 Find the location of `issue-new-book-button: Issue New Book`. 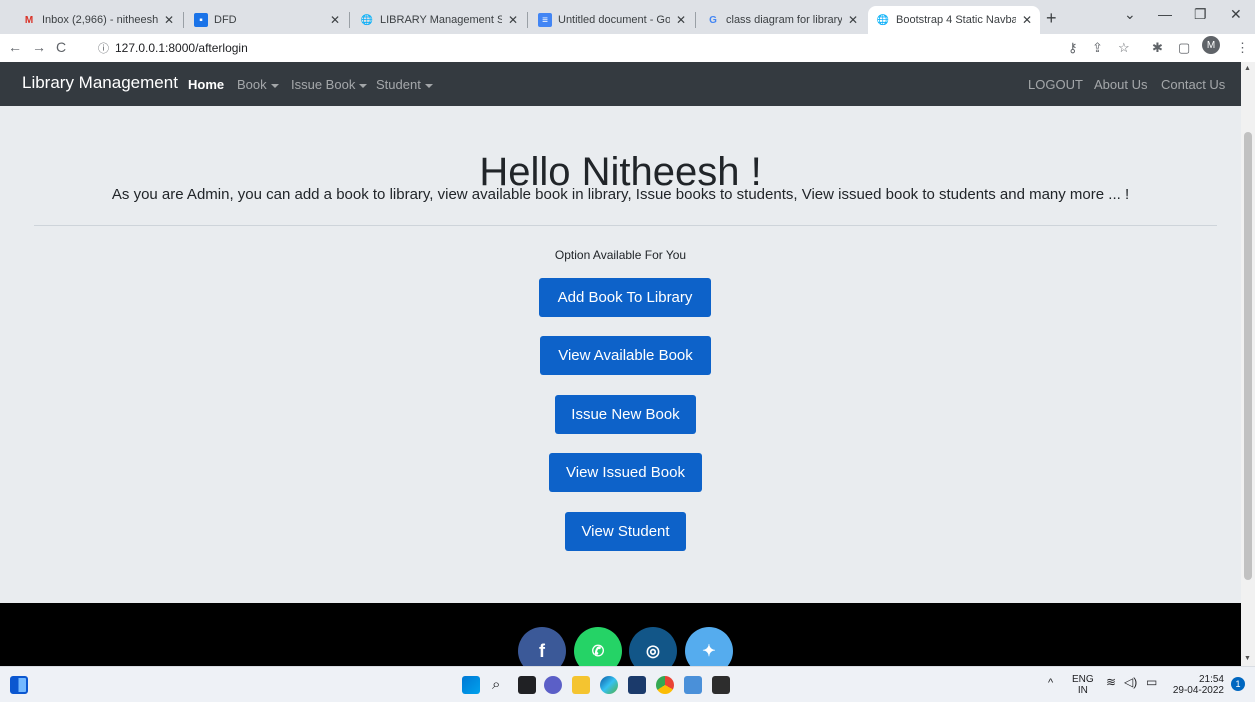

issue-new-book-button: Issue New Book is located at coordinates (625, 414).